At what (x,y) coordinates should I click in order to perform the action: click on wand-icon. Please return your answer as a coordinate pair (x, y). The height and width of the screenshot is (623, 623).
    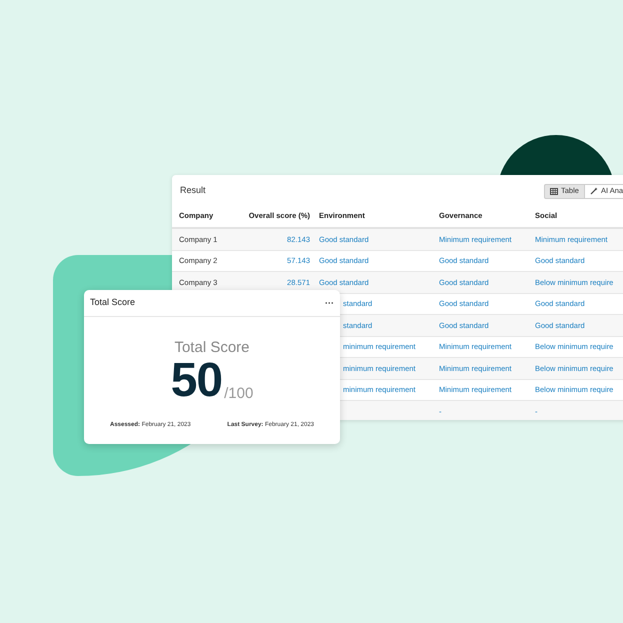
    Looking at the image, I should click on (594, 191).